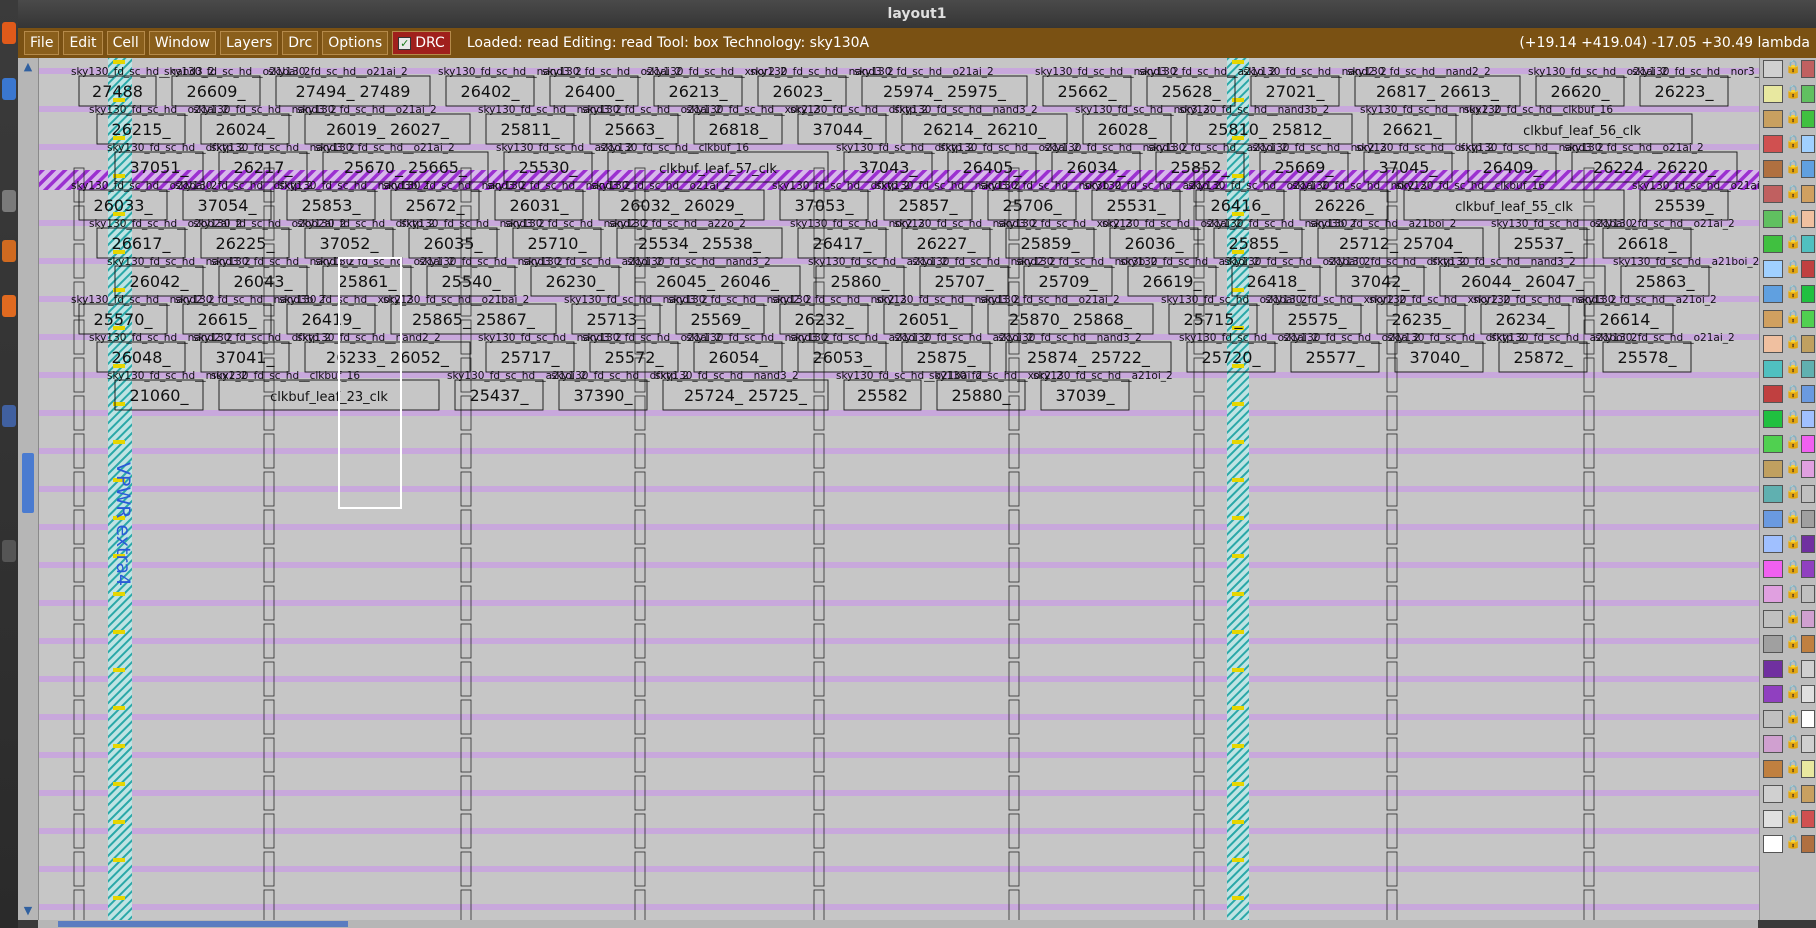 The width and height of the screenshot is (1816, 928). What do you see at coordinates (1266, 124) in the screenshot?
I see `std-cell: sky130_fd_sc_hd__nand3b_2 25810_ 25812_` at bounding box center [1266, 124].